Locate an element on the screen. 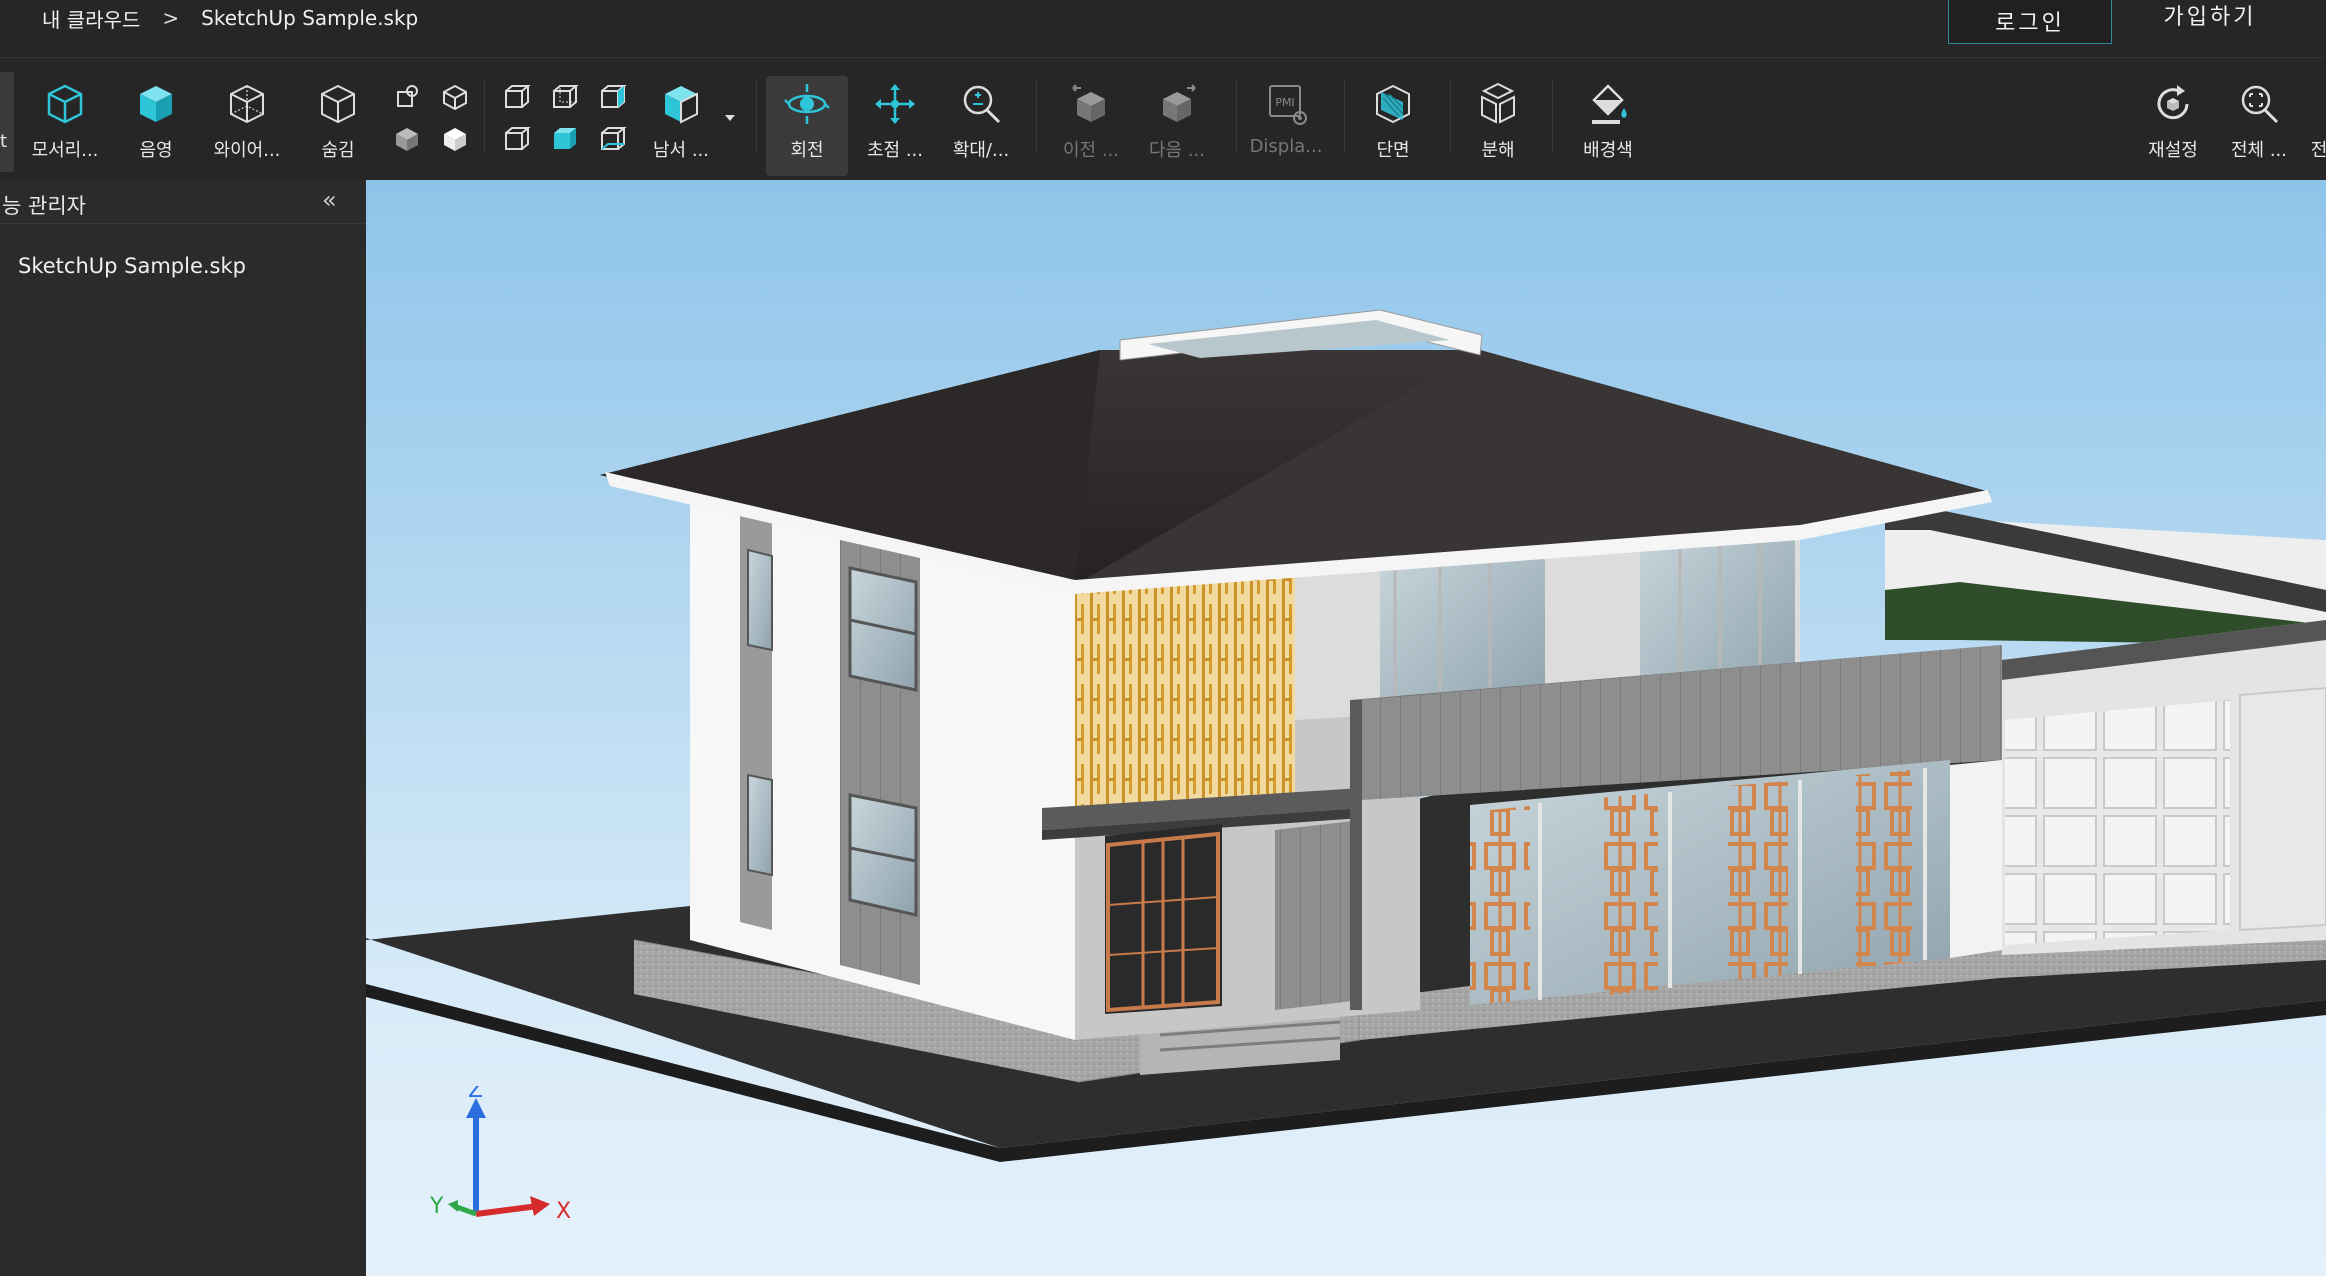  login-button: 로그인 is located at coordinates (2030, 22).